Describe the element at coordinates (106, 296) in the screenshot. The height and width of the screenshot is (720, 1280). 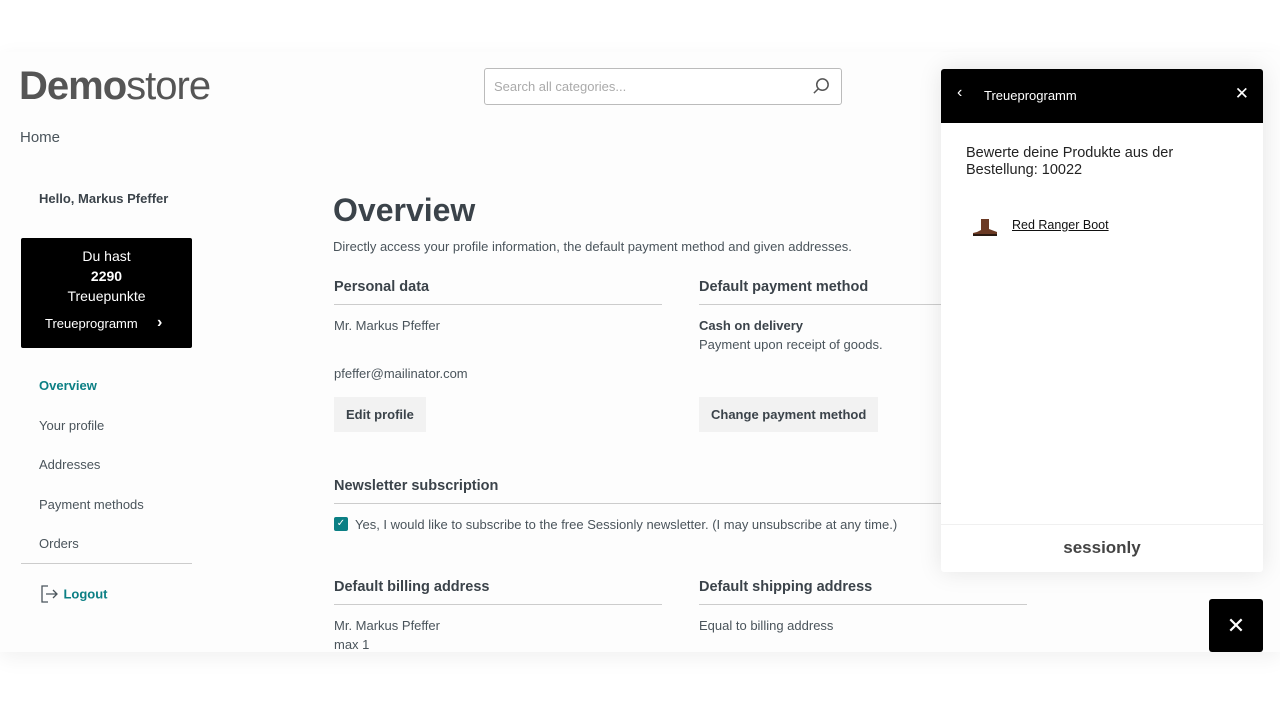
I see `loyalty-line3: Treuepunkte` at that location.